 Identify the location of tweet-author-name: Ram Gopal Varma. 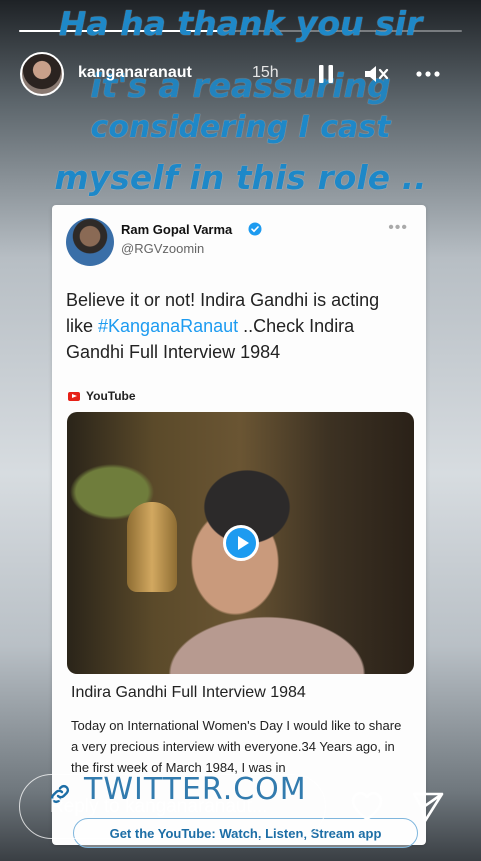
(177, 229).